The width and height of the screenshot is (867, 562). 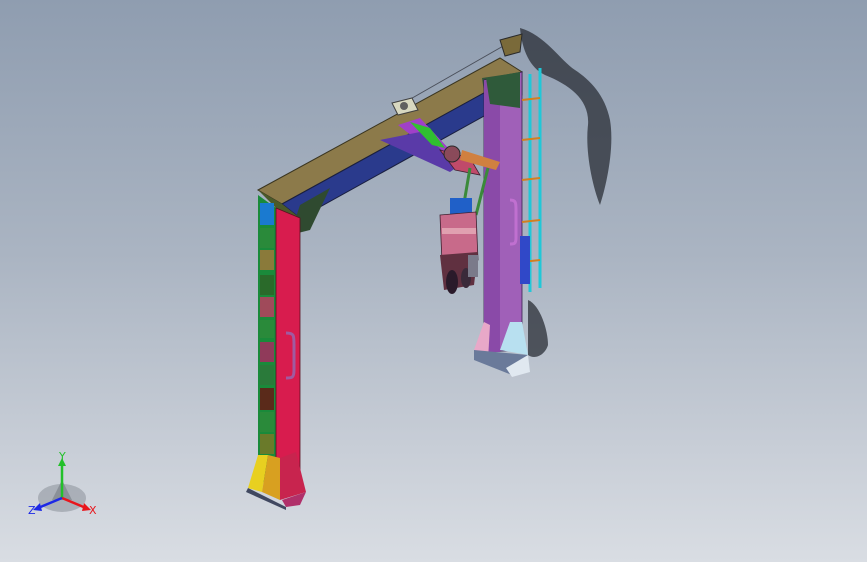 I want to click on z-axis-label: Z, so click(x=32, y=510).